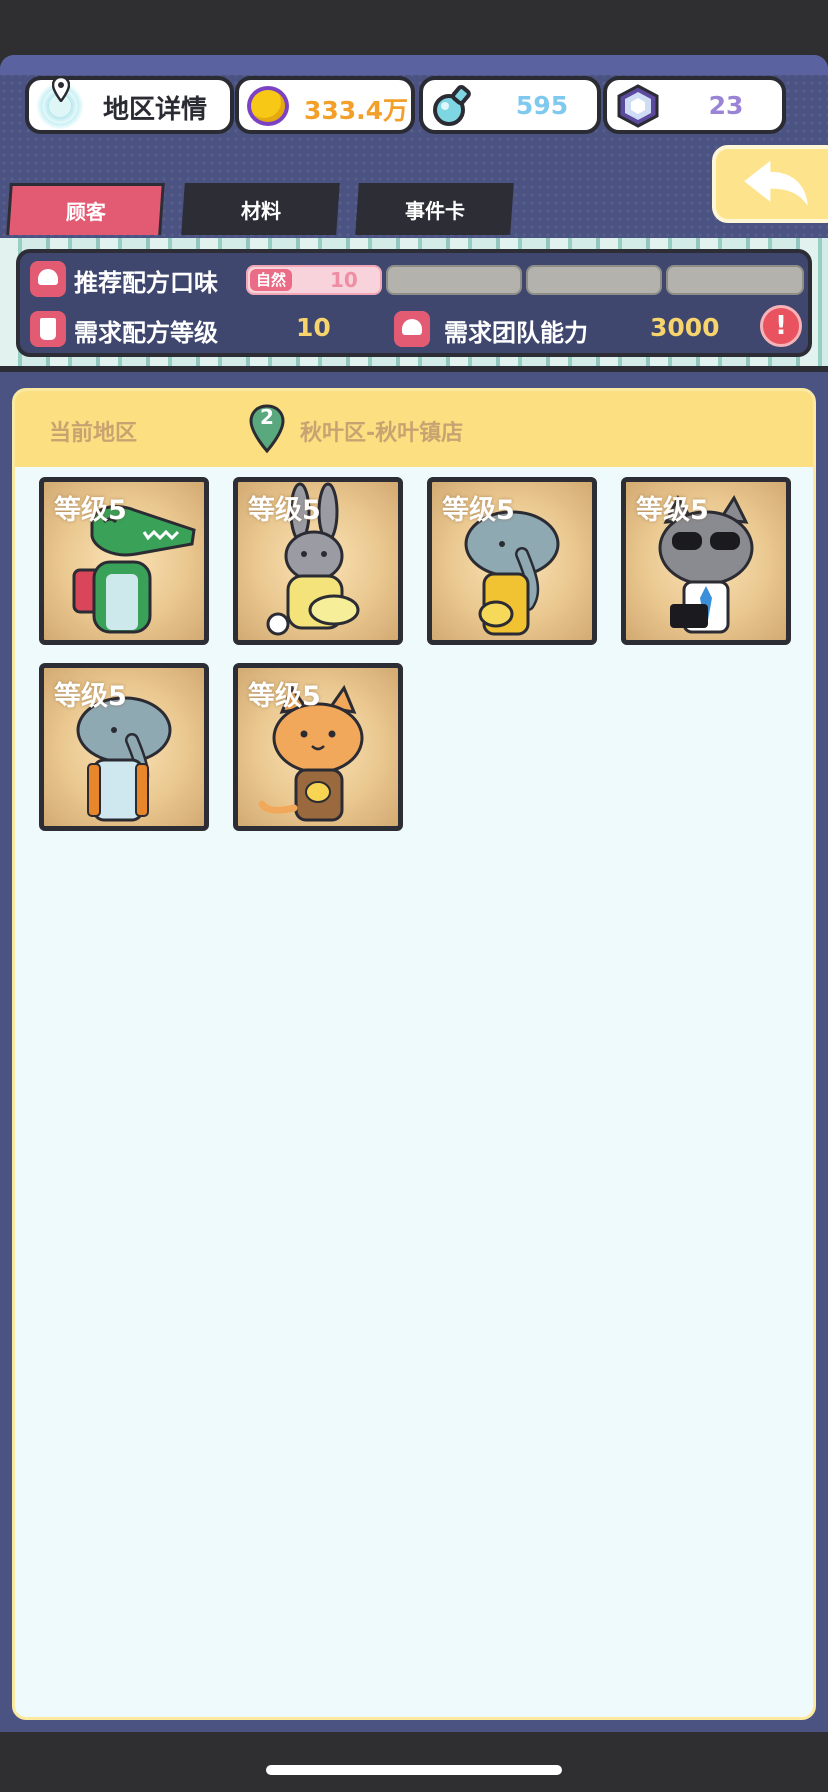  I want to click on cup-icon, so click(48, 329).